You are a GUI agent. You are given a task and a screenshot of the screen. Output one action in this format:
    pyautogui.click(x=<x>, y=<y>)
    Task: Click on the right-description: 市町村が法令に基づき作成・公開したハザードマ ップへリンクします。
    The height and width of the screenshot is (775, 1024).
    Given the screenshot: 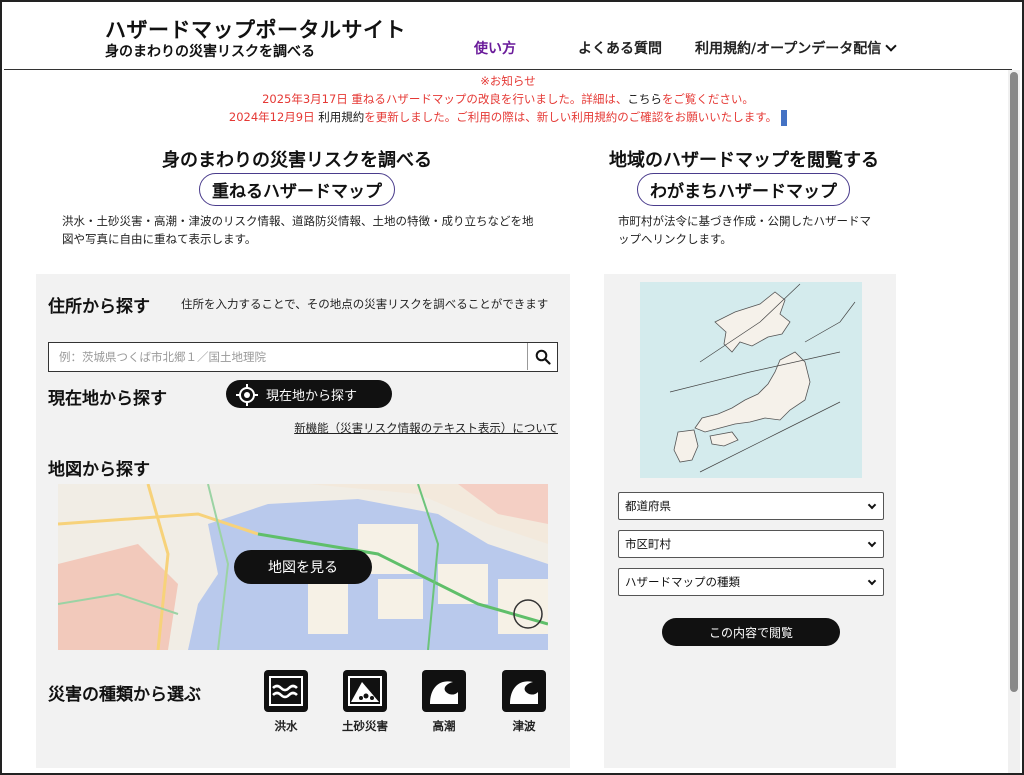 What is the action you would take?
    pyautogui.click(x=753, y=230)
    